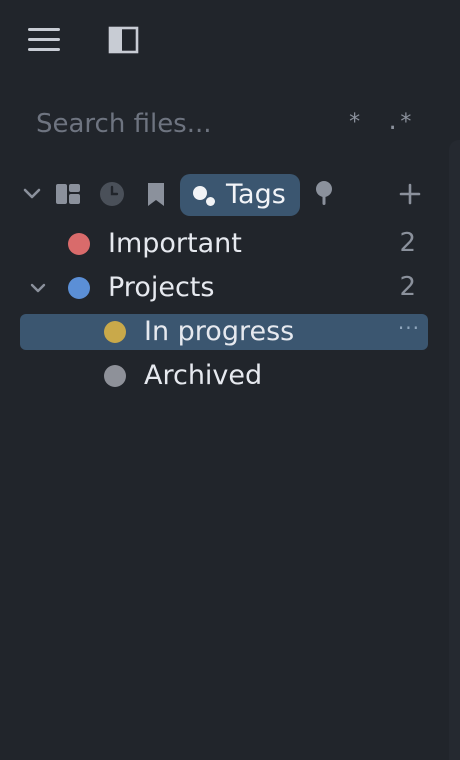 The image size is (460, 760). What do you see at coordinates (224, 288) in the screenshot?
I see `tag-item-projects: Projects 2` at bounding box center [224, 288].